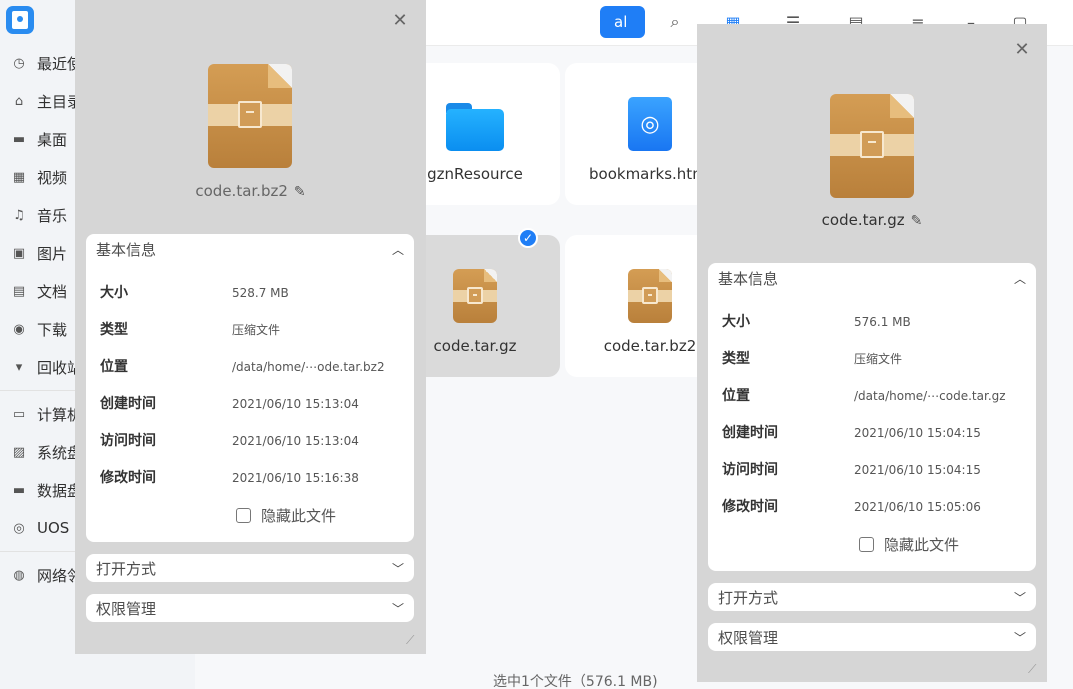 The height and width of the screenshot is (689, 1073). I want to click on home-icon: ⌂, so click(19, 101).